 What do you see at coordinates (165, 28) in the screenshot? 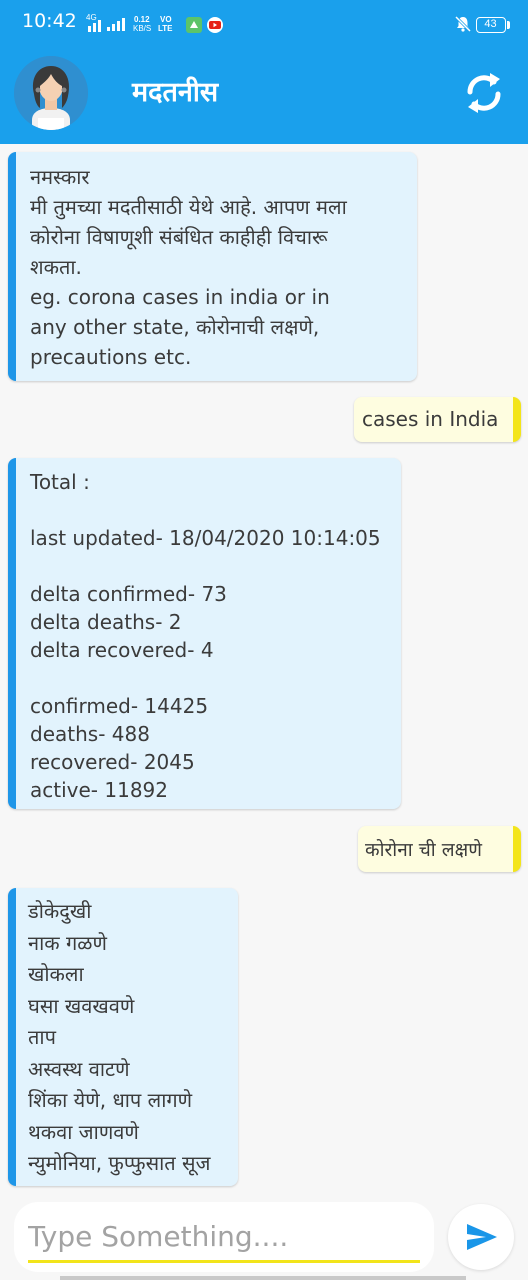
I see `lte-label: LTE` at bounding box center [165, 28].